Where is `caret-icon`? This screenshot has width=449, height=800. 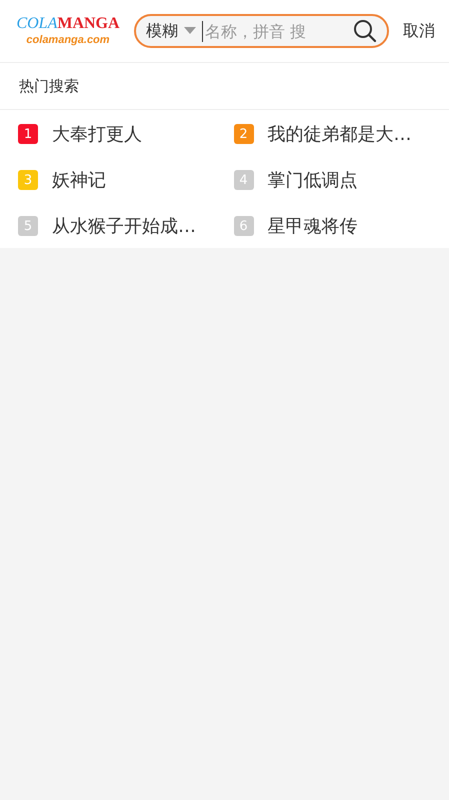 caret-icon is located at coordinates (190, 31).